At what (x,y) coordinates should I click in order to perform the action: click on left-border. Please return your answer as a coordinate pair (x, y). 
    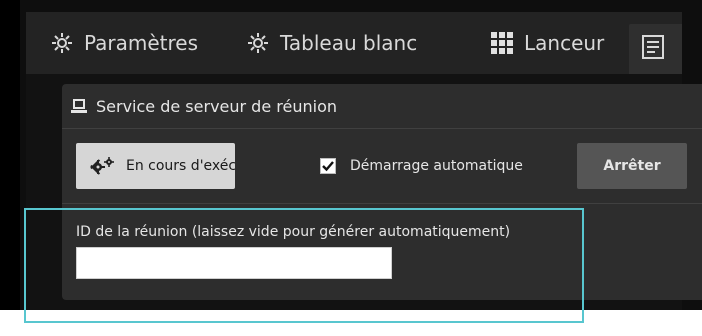
    Looking at the image, I should click on (10, 155).